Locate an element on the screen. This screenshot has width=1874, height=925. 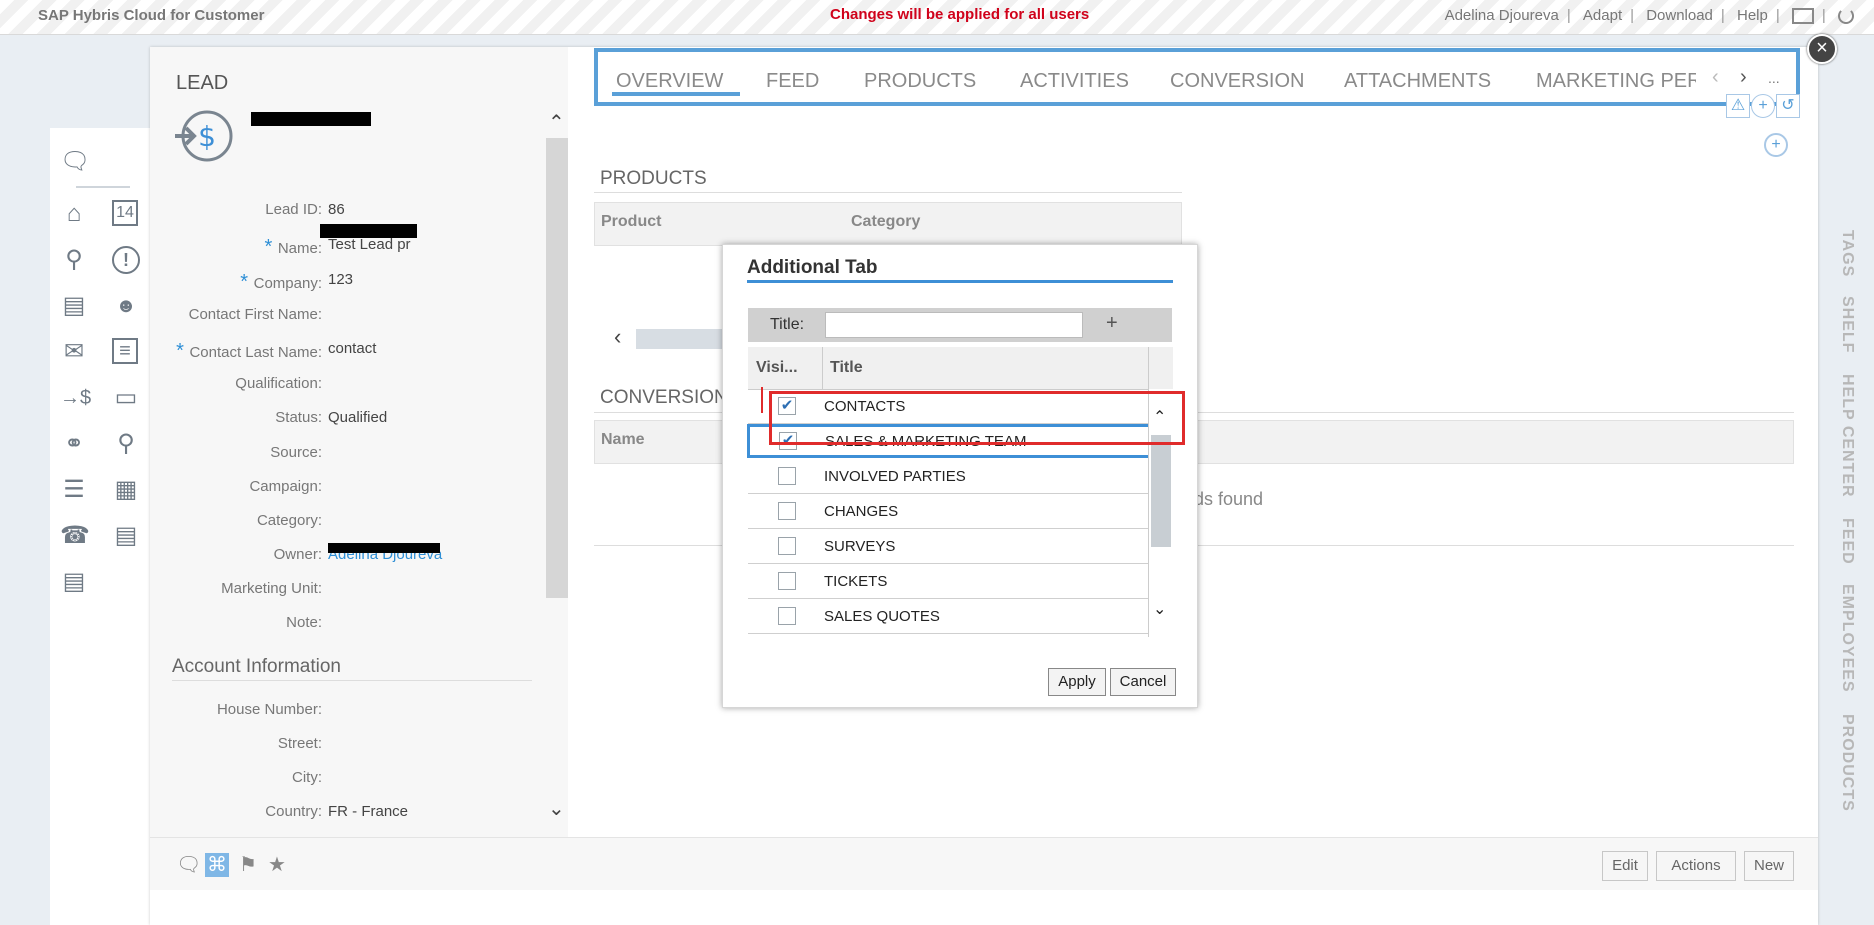
document-icon: ▤ is located at coordinates (74, 306).